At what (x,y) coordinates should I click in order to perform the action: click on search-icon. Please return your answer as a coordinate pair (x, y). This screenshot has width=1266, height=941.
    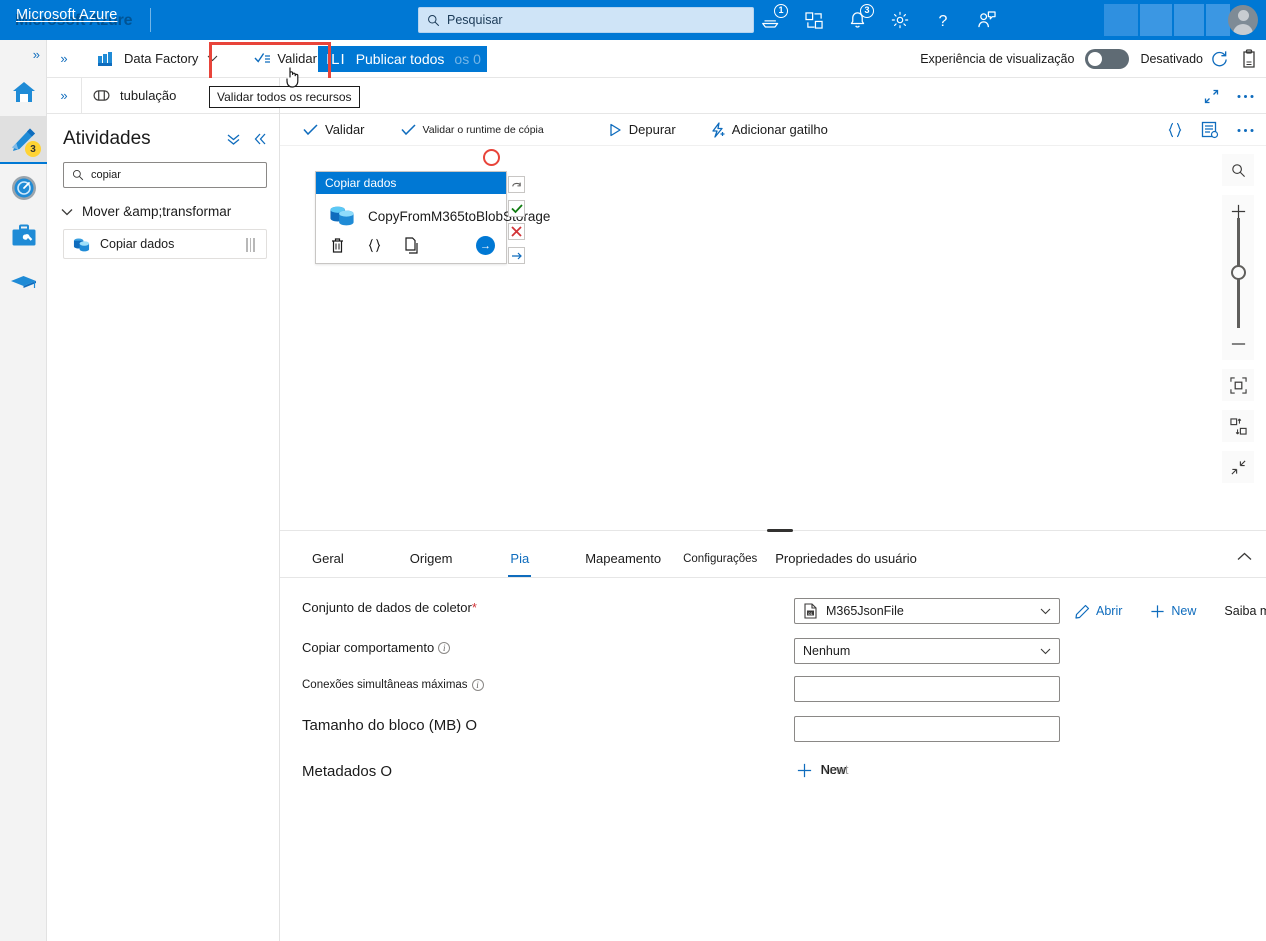
    Looking at the image, I should click on (78, 175).